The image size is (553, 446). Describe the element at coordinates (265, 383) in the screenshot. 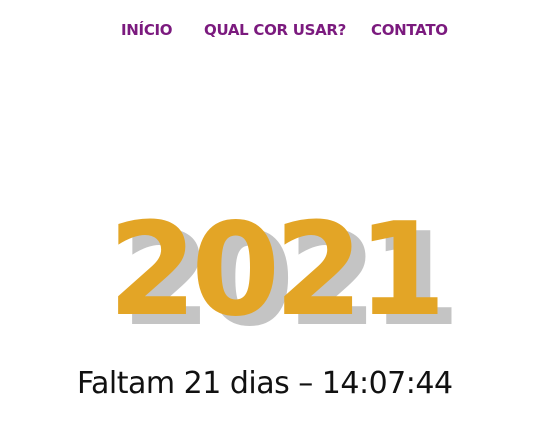

I see `countdown-text: Faltam 21 dias – 14:07:44` at that location.